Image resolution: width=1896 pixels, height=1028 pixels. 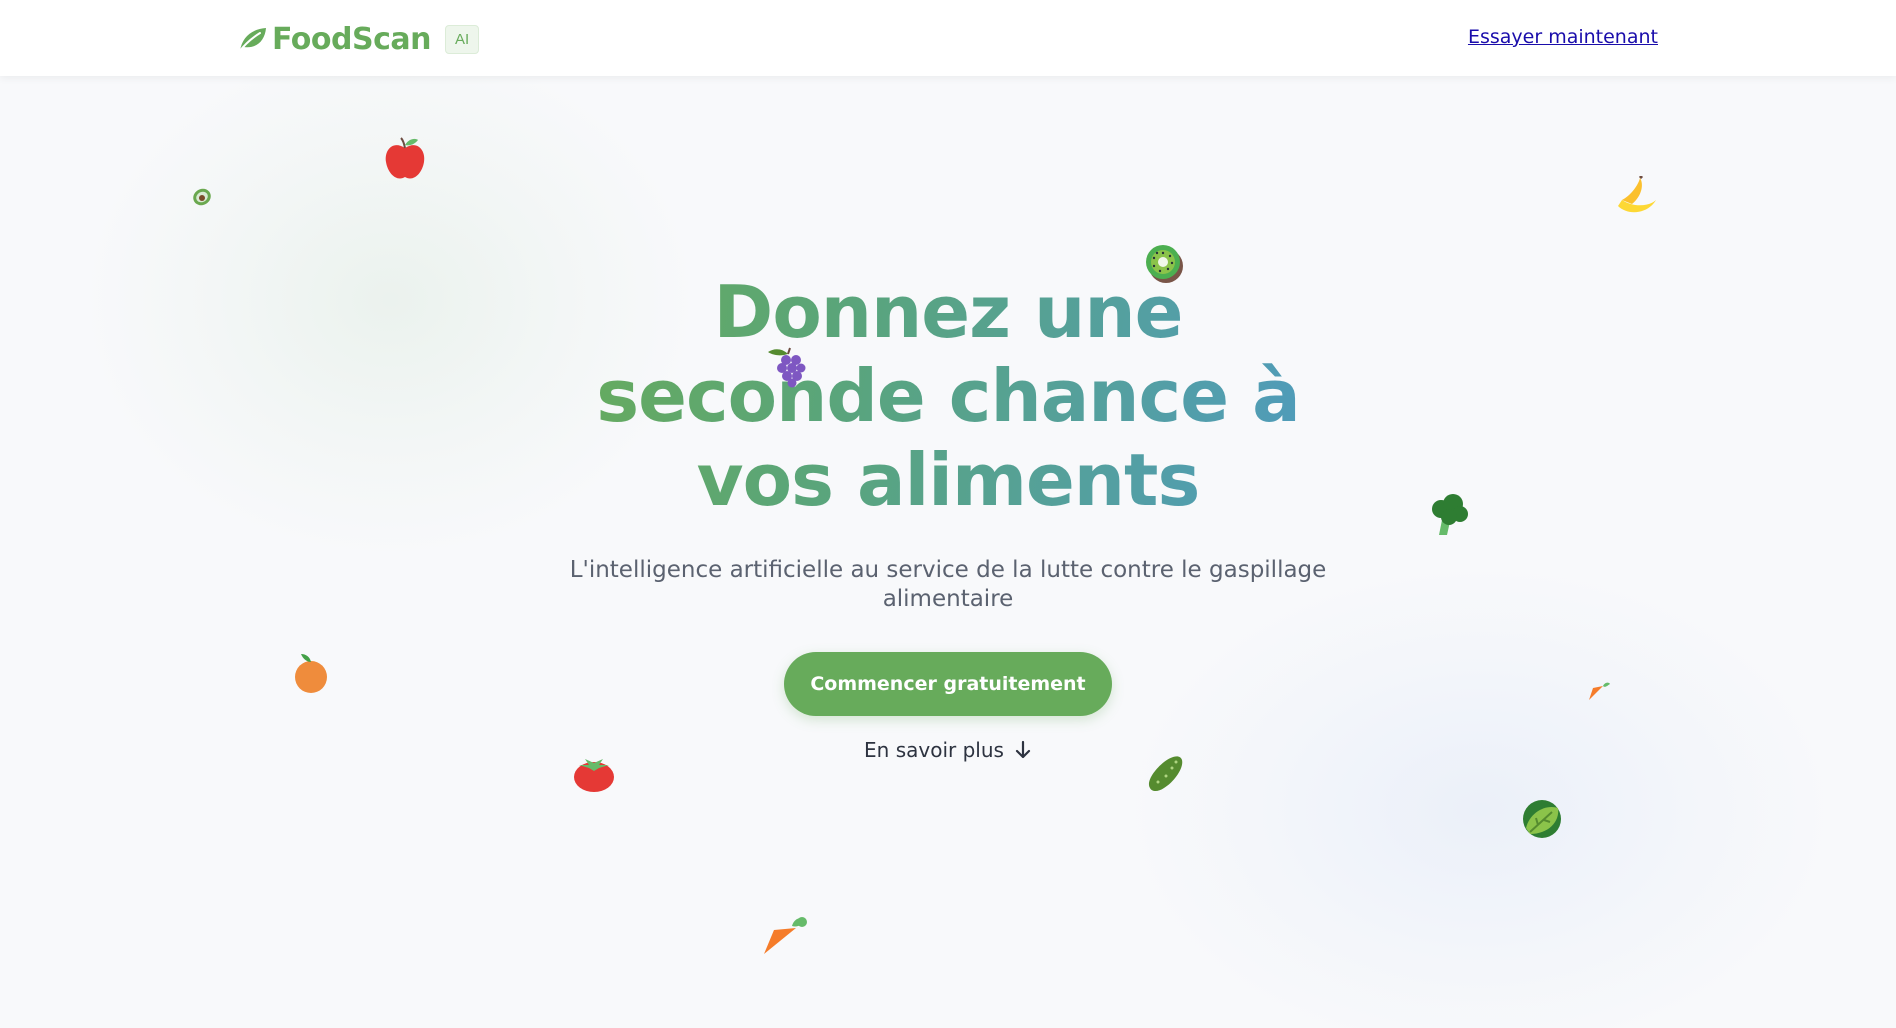 I want to click on lettuce-icon, so click(x=1542, y=819).